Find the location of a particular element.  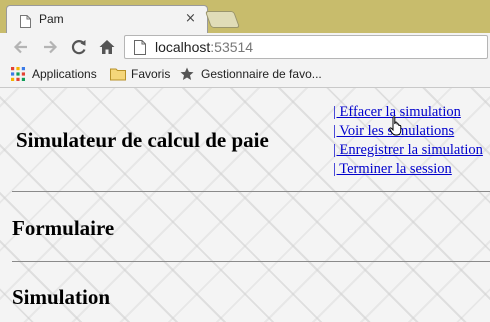

address-bar: localhost:53514 is located at coordinates (306, 47).